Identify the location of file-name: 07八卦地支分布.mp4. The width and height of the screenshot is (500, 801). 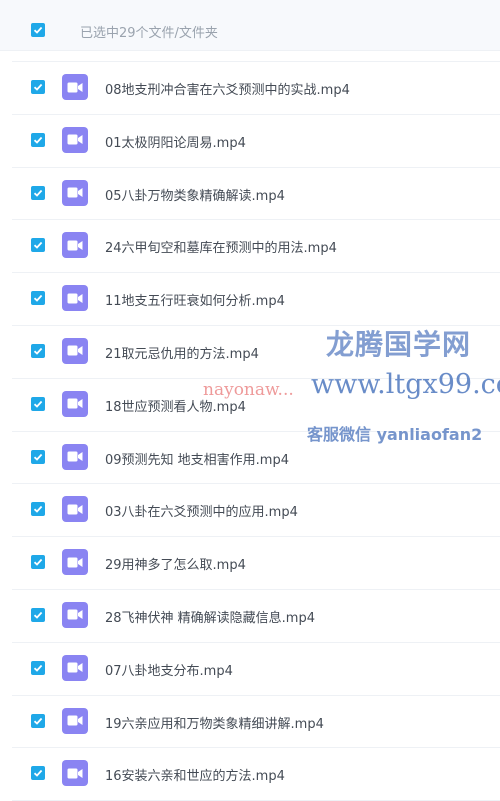
(169, 669).